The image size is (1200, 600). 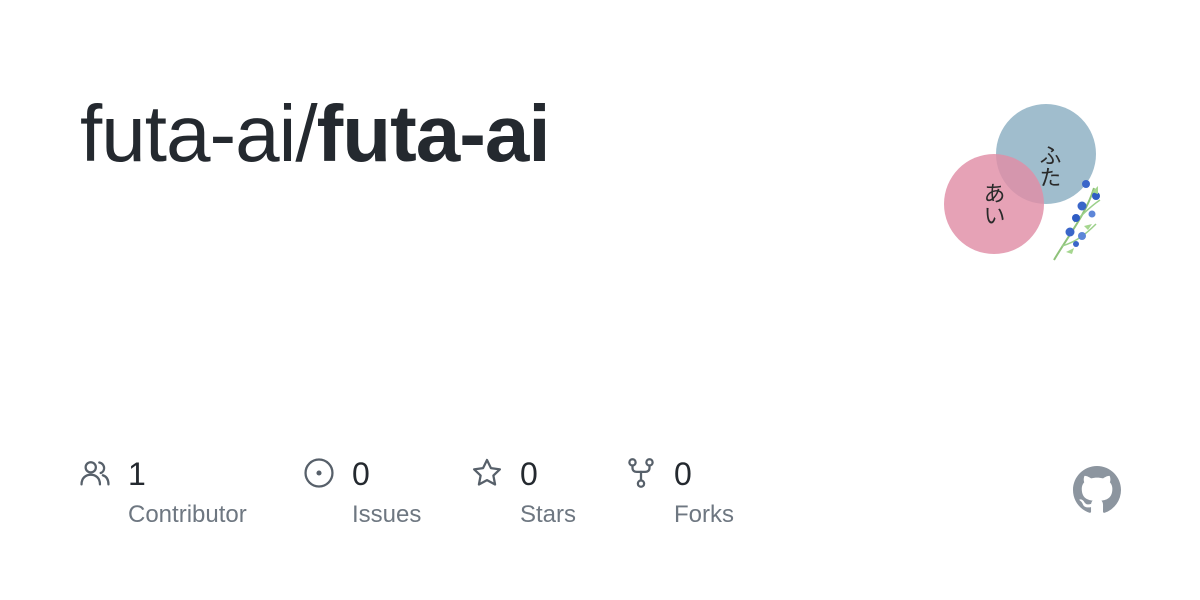 What do you see at coordinates (529, 474) in the screenshot?
I see `stars-count: 0` at bounding box center [529, 474].